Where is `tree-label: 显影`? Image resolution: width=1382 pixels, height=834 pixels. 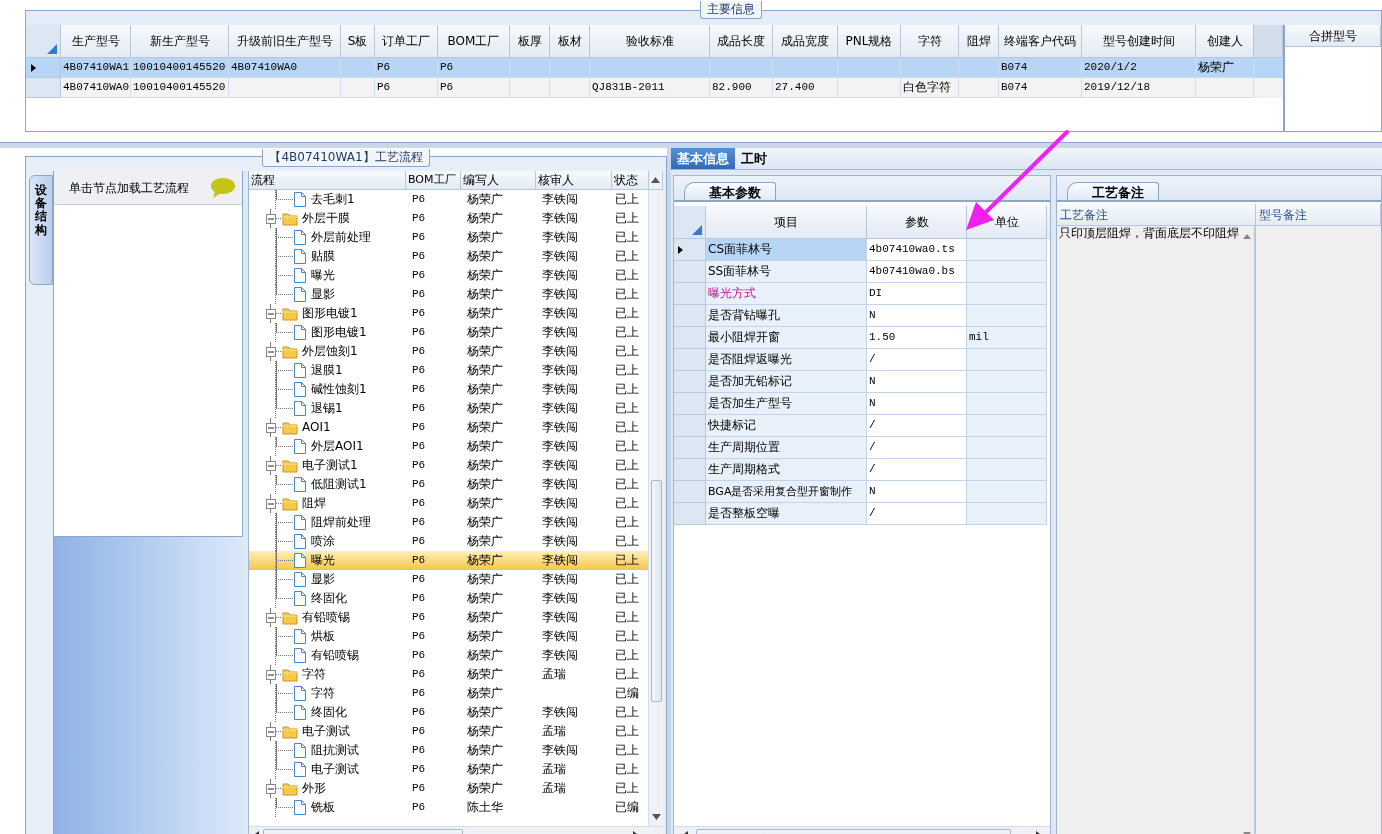 tree-label: 显影 is located at coordinates (323, 294).